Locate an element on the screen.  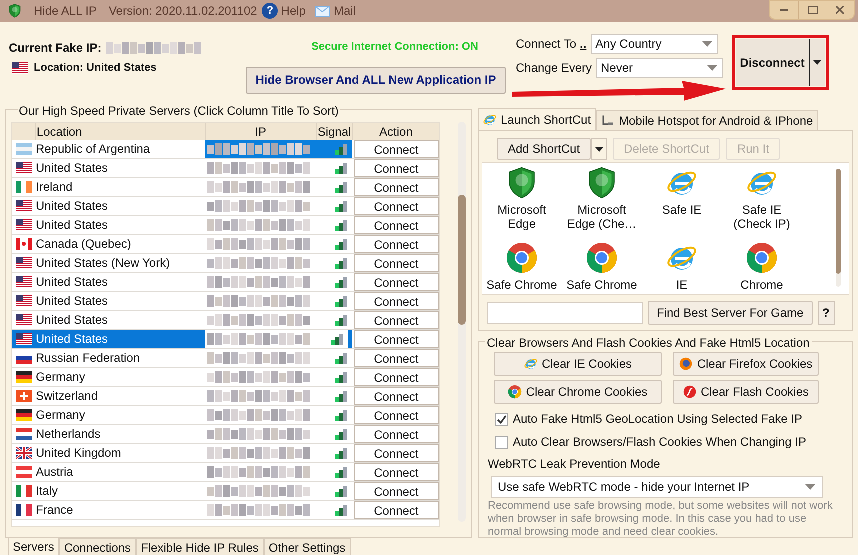
location-cell-text: Austria is located at coordinates (55, 472).